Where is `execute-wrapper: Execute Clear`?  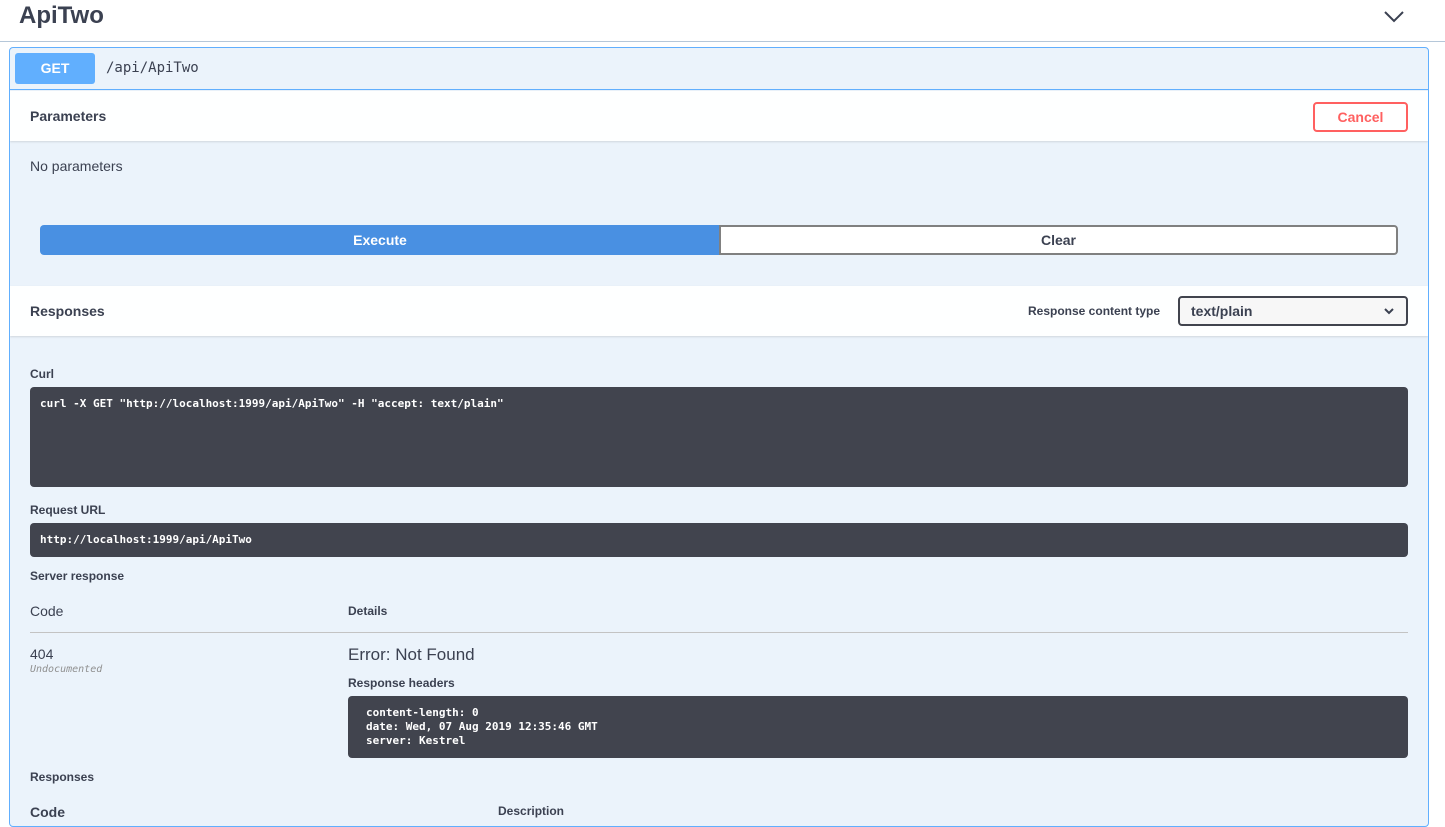 execute-wrapper: Execute Clear is located at coordinates (719, 240).